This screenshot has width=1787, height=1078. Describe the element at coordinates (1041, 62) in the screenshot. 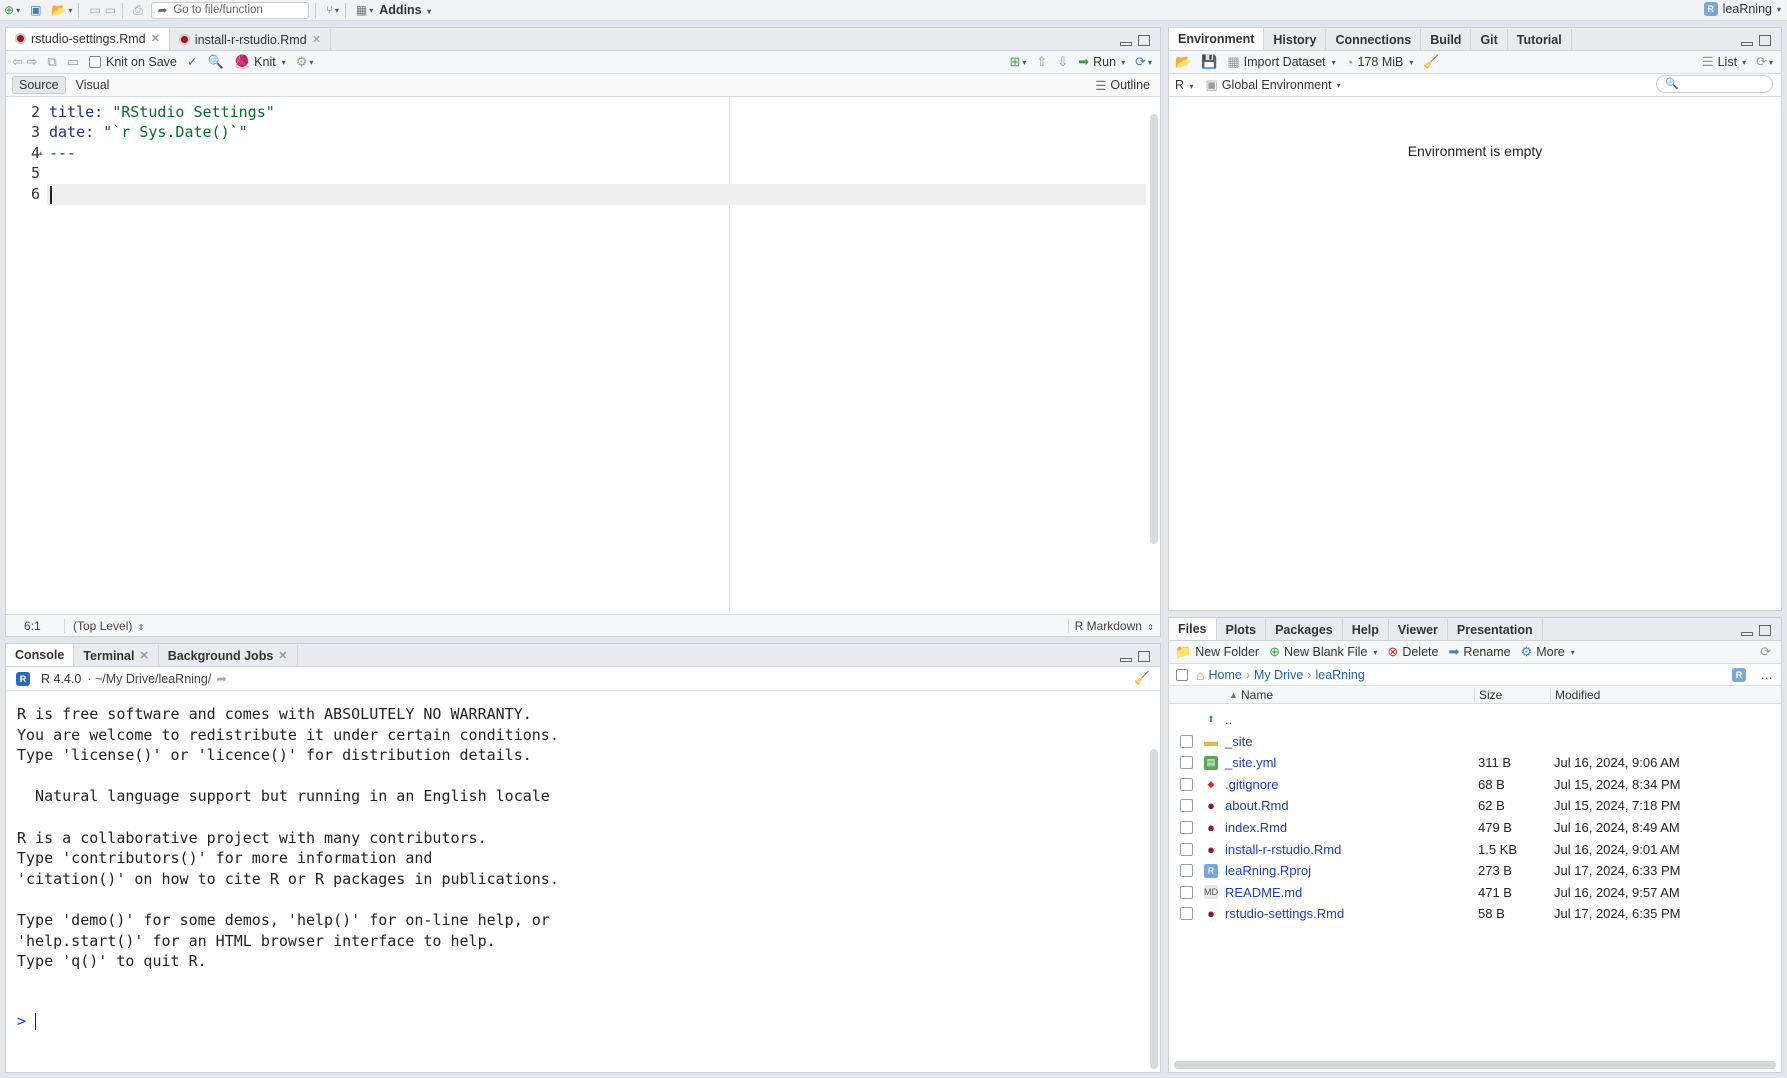

I see `previous-chunk-icon: ⇧` at that location.